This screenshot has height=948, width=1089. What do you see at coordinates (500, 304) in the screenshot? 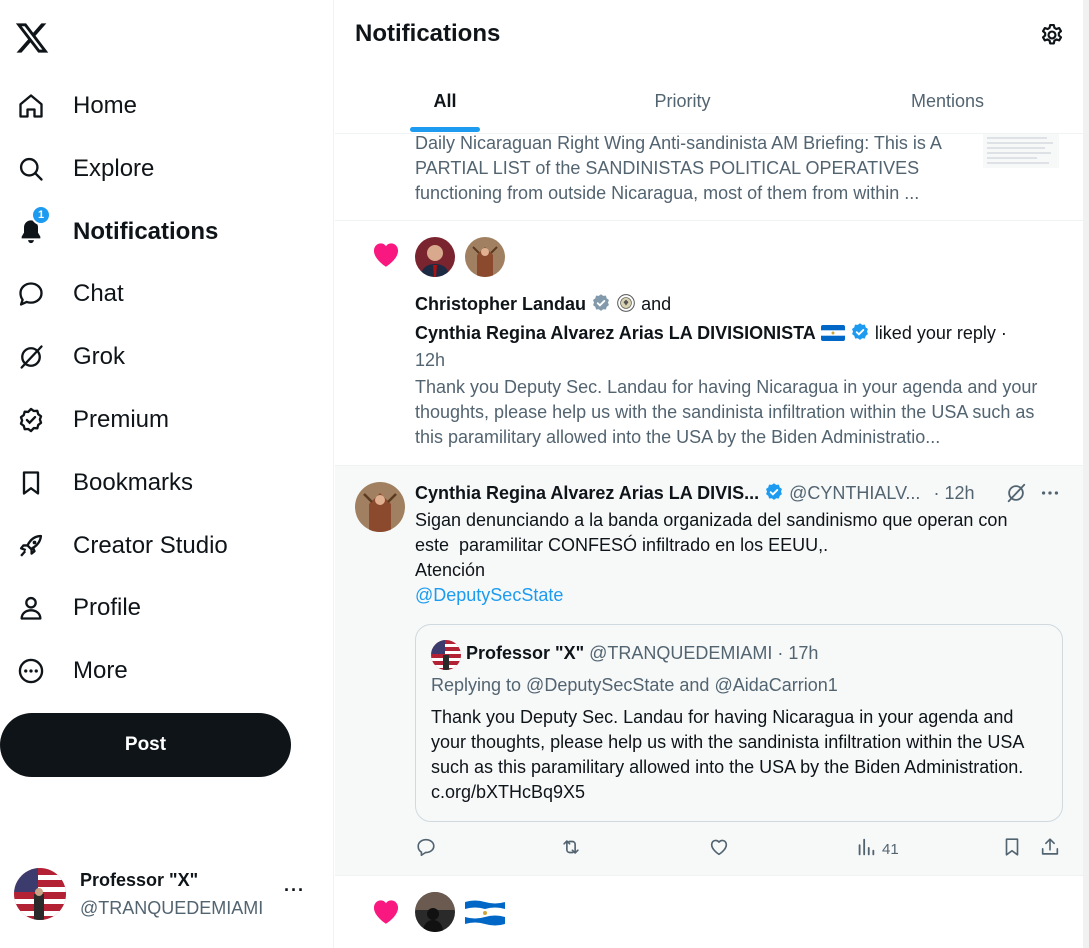
I see `user-name-link: Christopher Landau` at bounding box center [500, 304].